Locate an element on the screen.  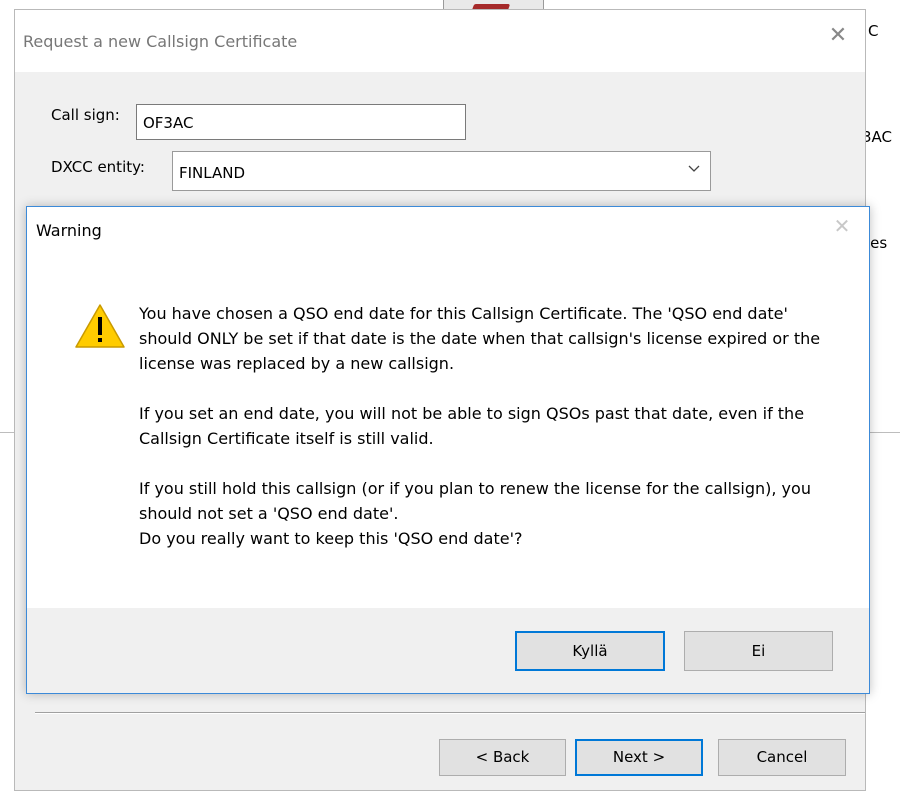
warning-icon is located at coordinates (100, 326).